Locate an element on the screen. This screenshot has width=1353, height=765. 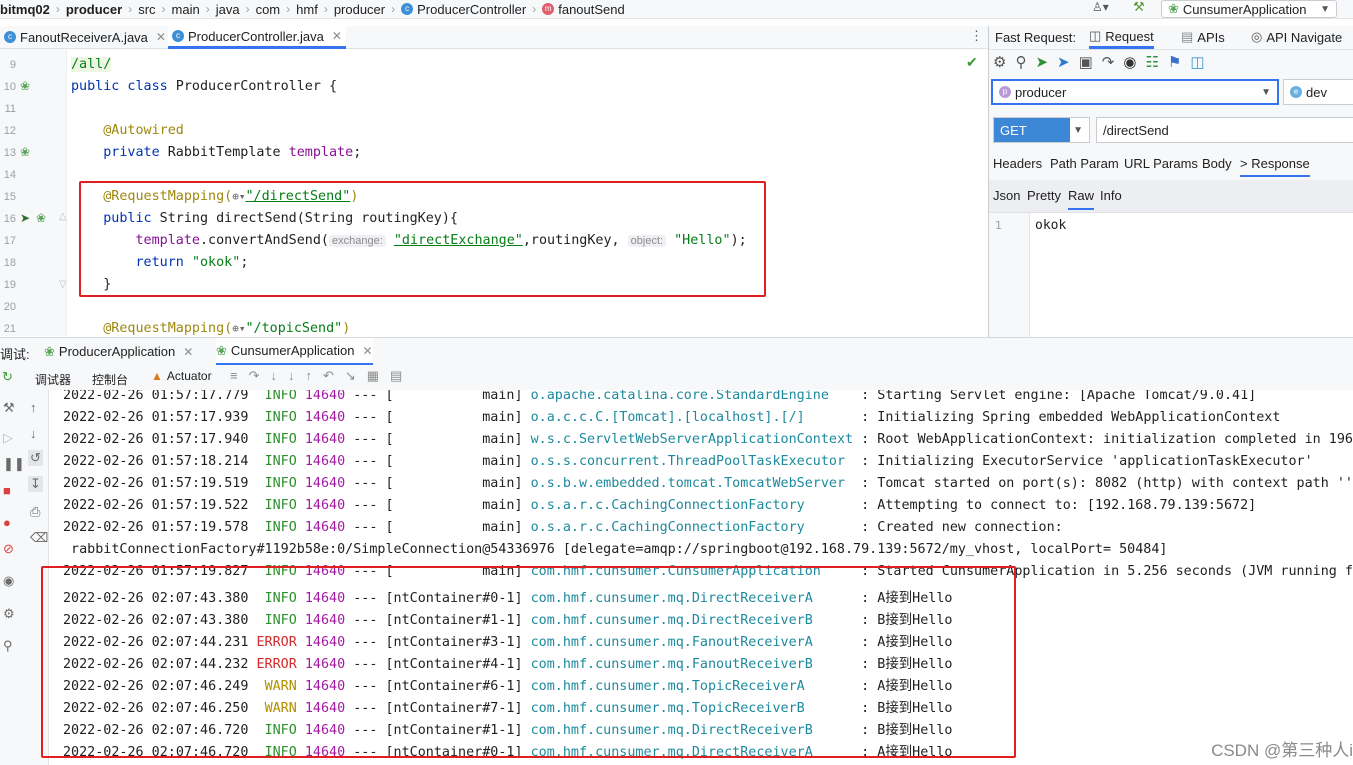
wrench-icon: ⚒ is located at coordinates (9, 408).